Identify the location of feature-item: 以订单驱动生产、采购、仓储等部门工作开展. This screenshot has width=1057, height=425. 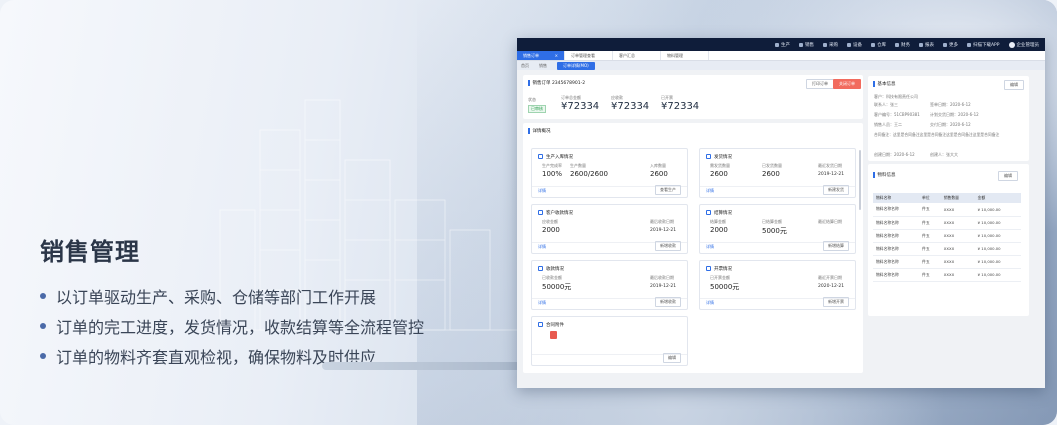
(232, 296).